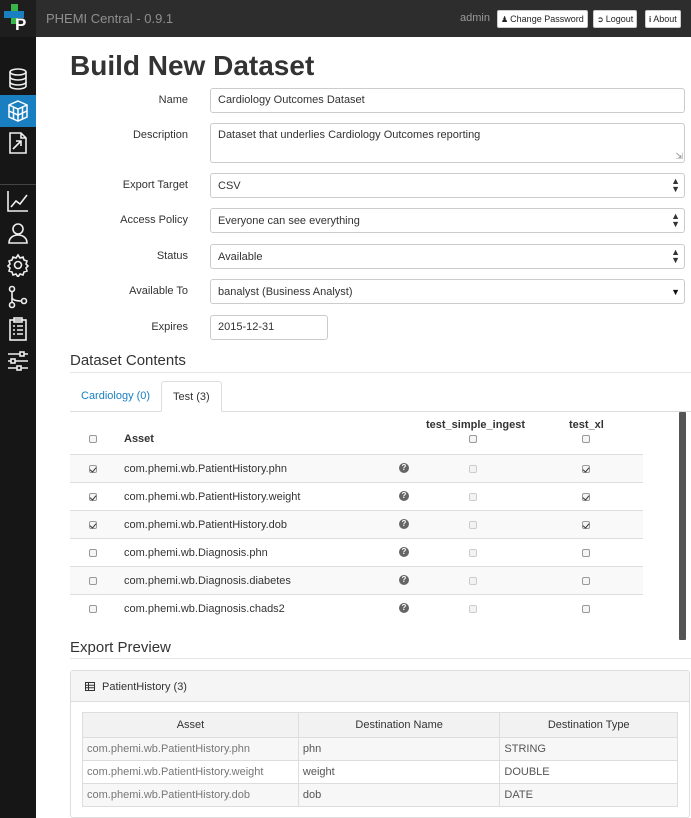 The width and height of the screenshot is (691, 818). What do you see at coordinates (18, 201) in the screenshot?
I see `sidebar-item-analytics` at bounding box center [18, 201].